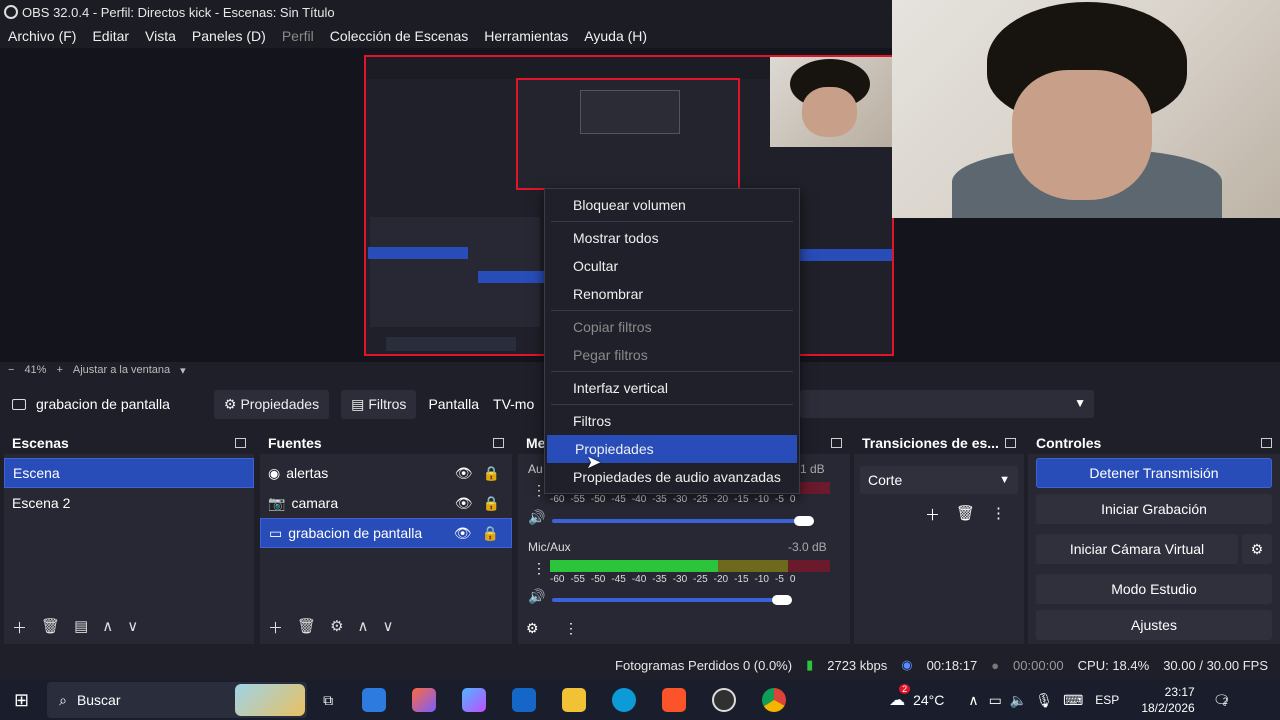 The image size is (1280, 720). Describe the element at coordinates (328, 700) in the screenshot. I see `task-view-icon: ⧉` at that location.